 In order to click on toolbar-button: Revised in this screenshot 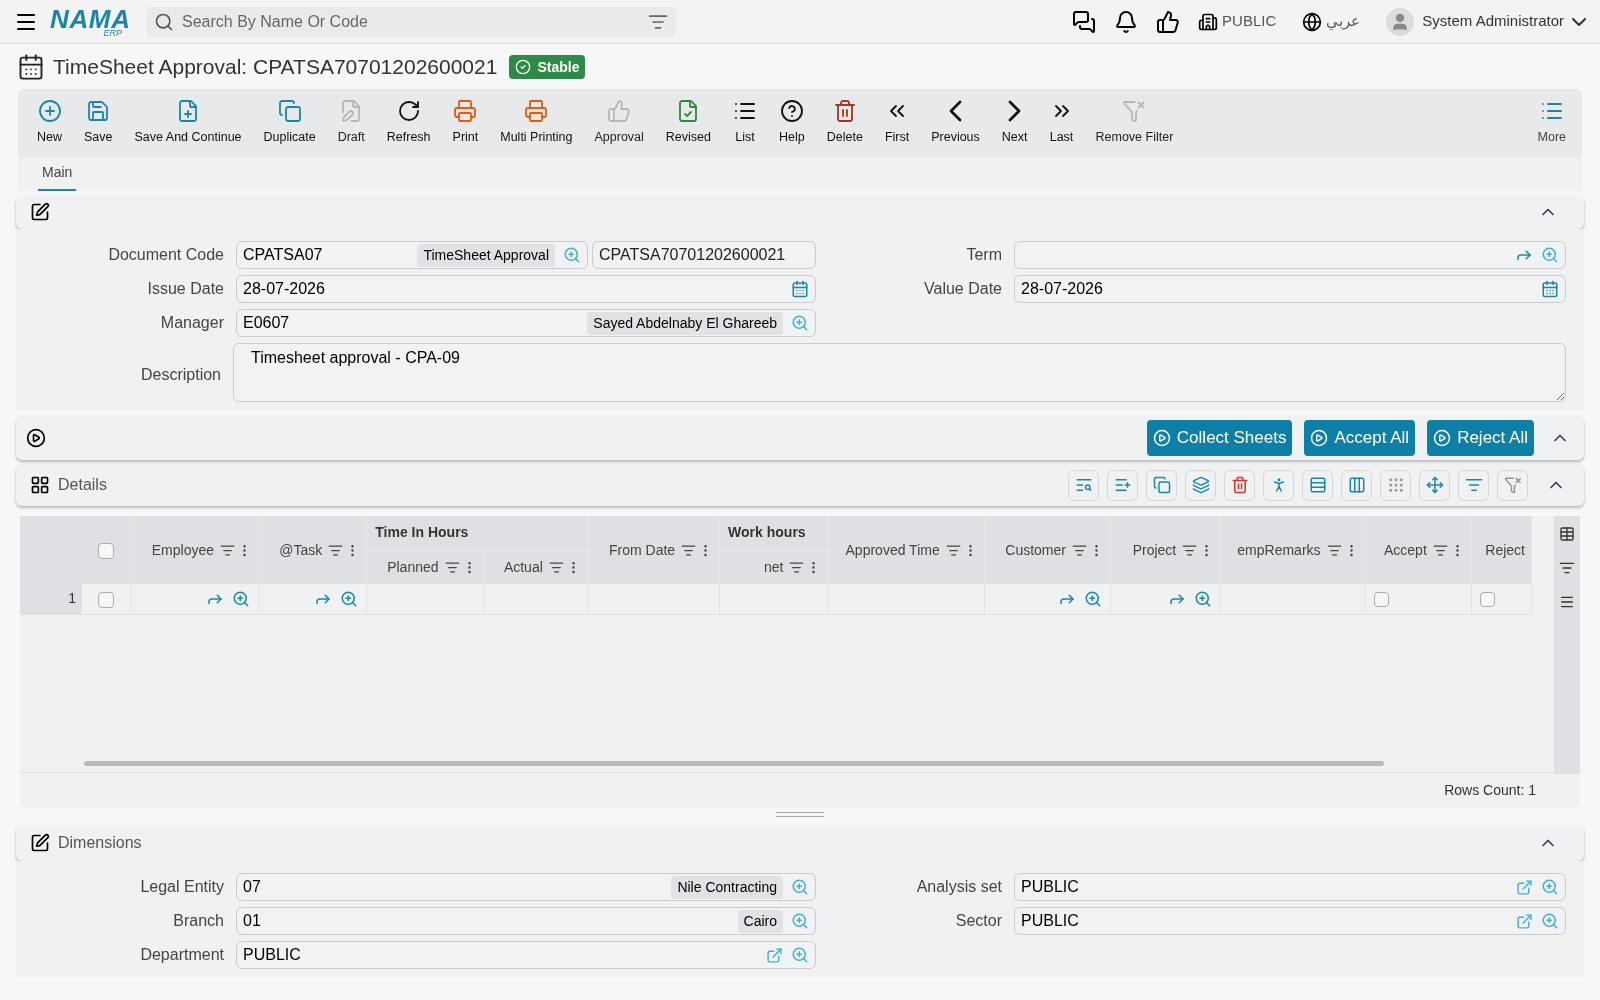, I will do `click(688, 123)`.